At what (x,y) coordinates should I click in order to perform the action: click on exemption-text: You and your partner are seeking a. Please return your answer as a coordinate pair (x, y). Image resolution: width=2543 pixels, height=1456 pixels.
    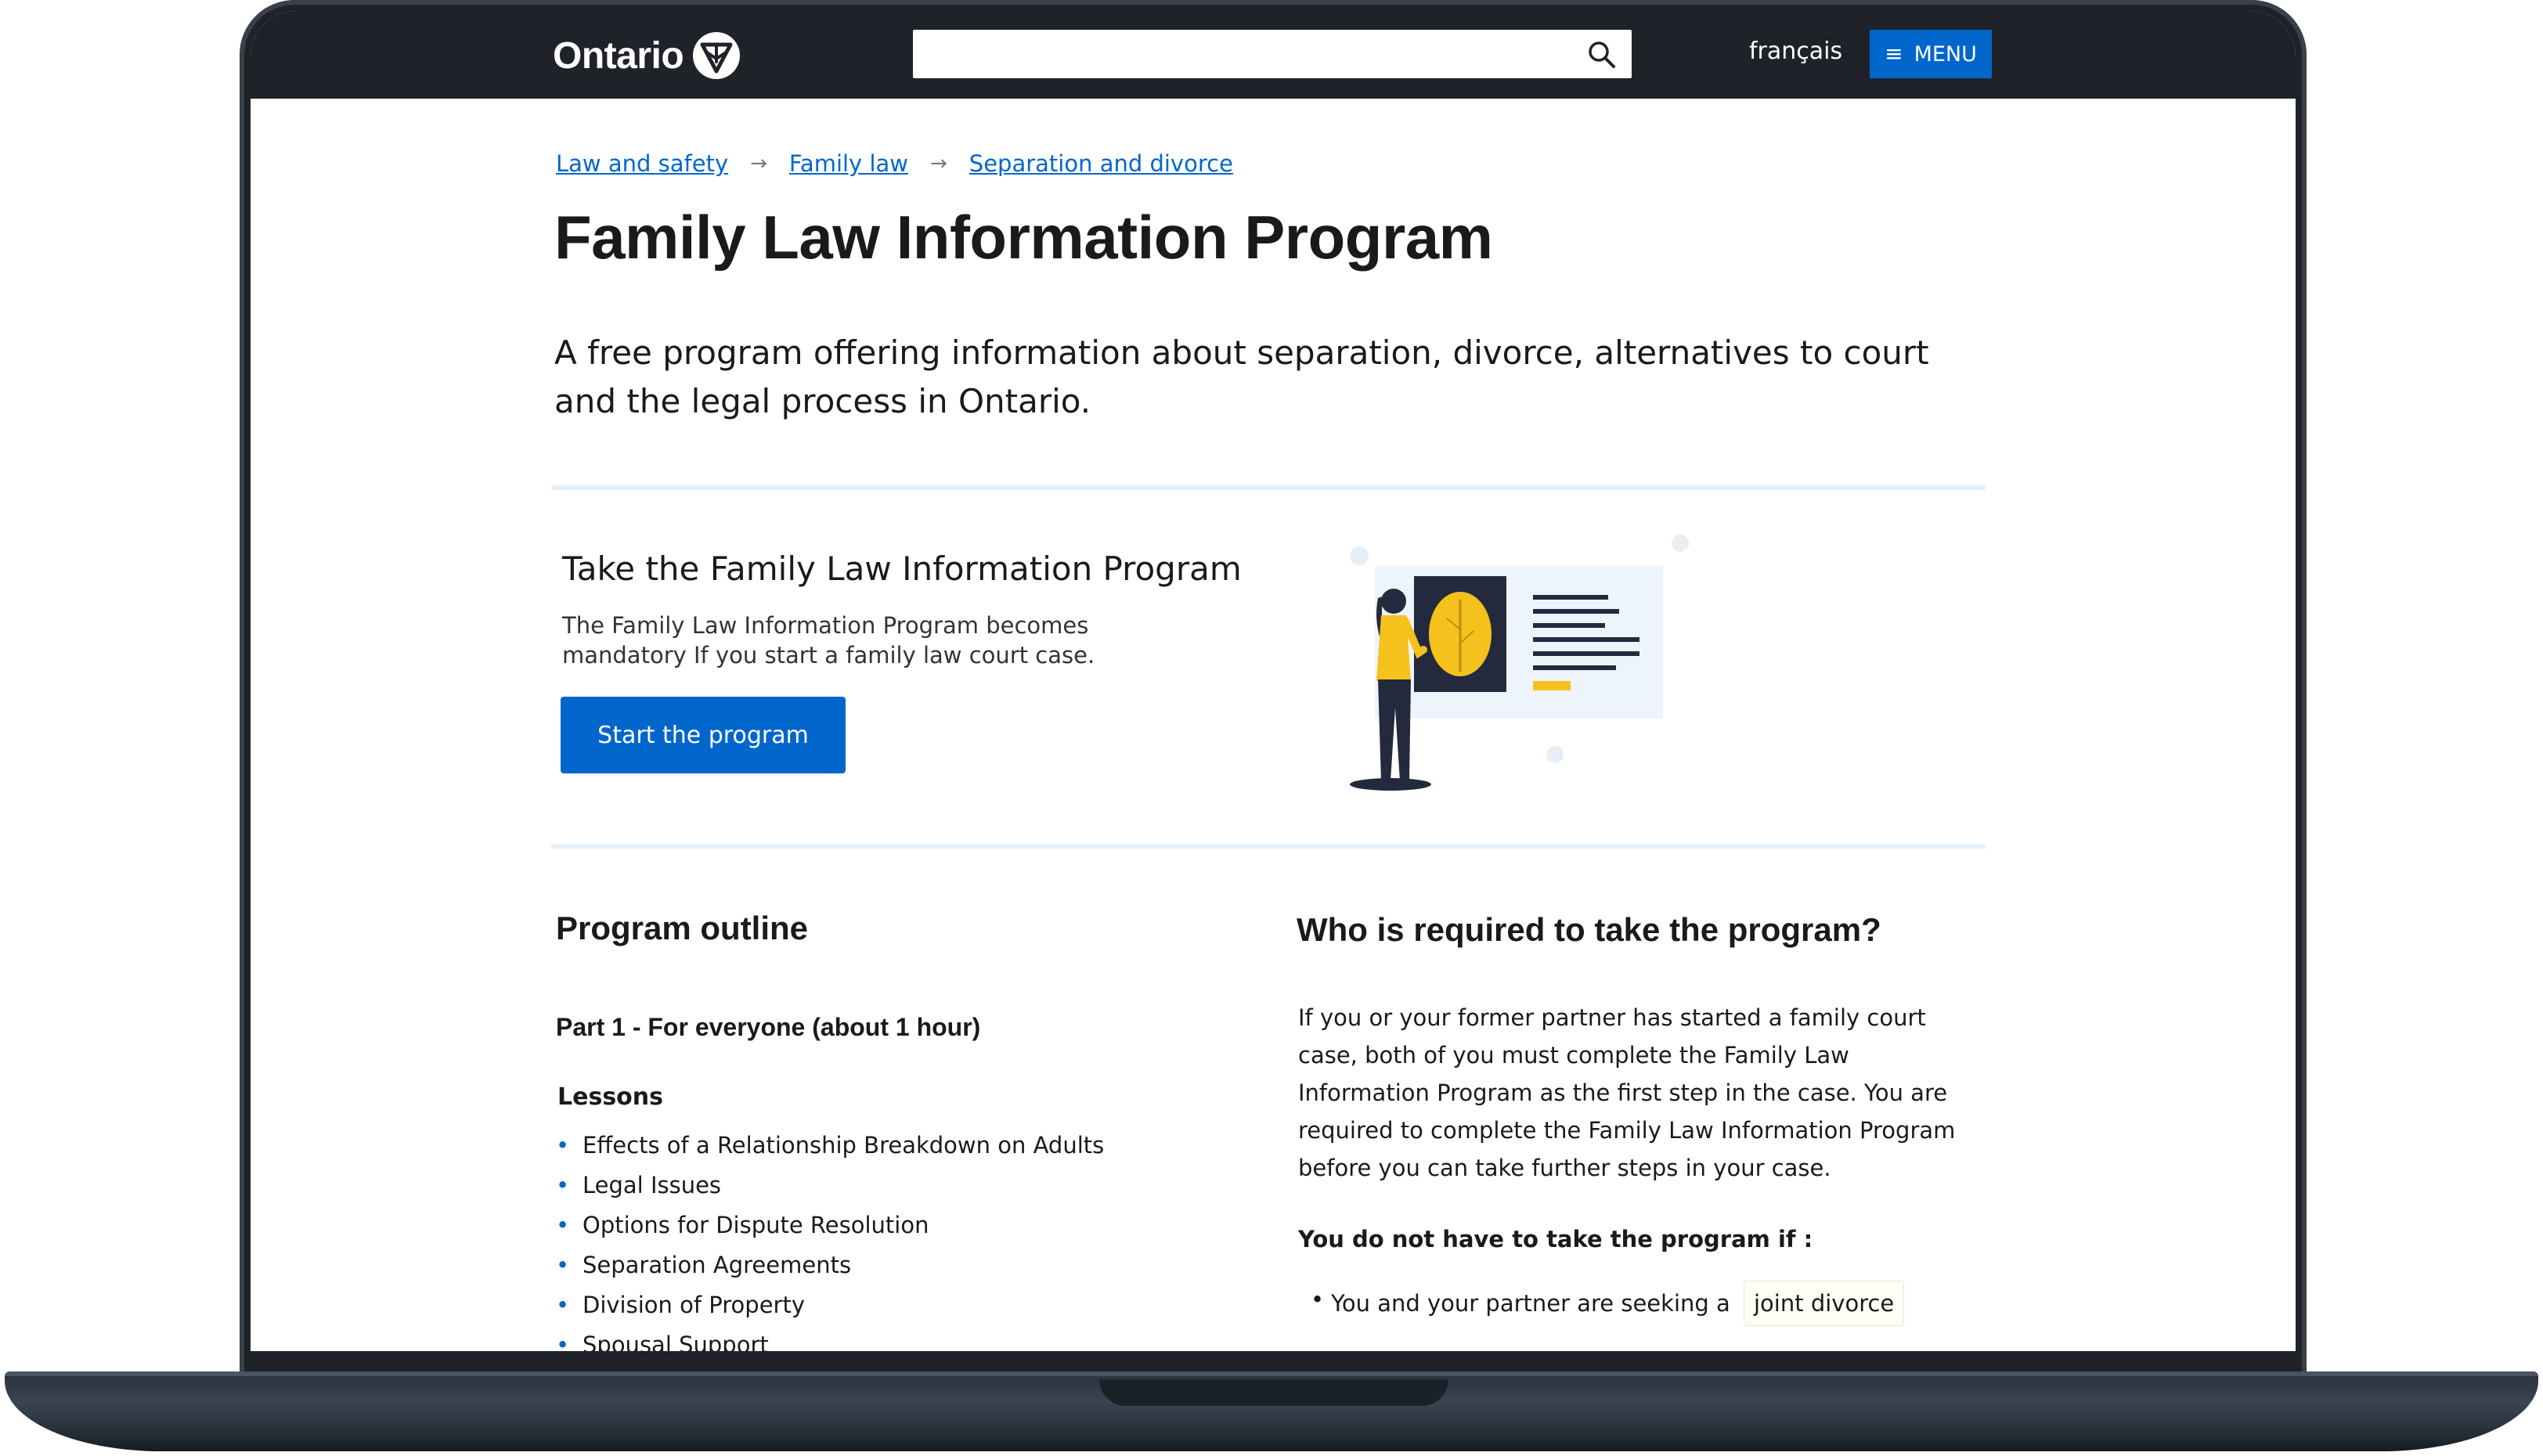
    Looking at the image, I should click on (1531, 1303).